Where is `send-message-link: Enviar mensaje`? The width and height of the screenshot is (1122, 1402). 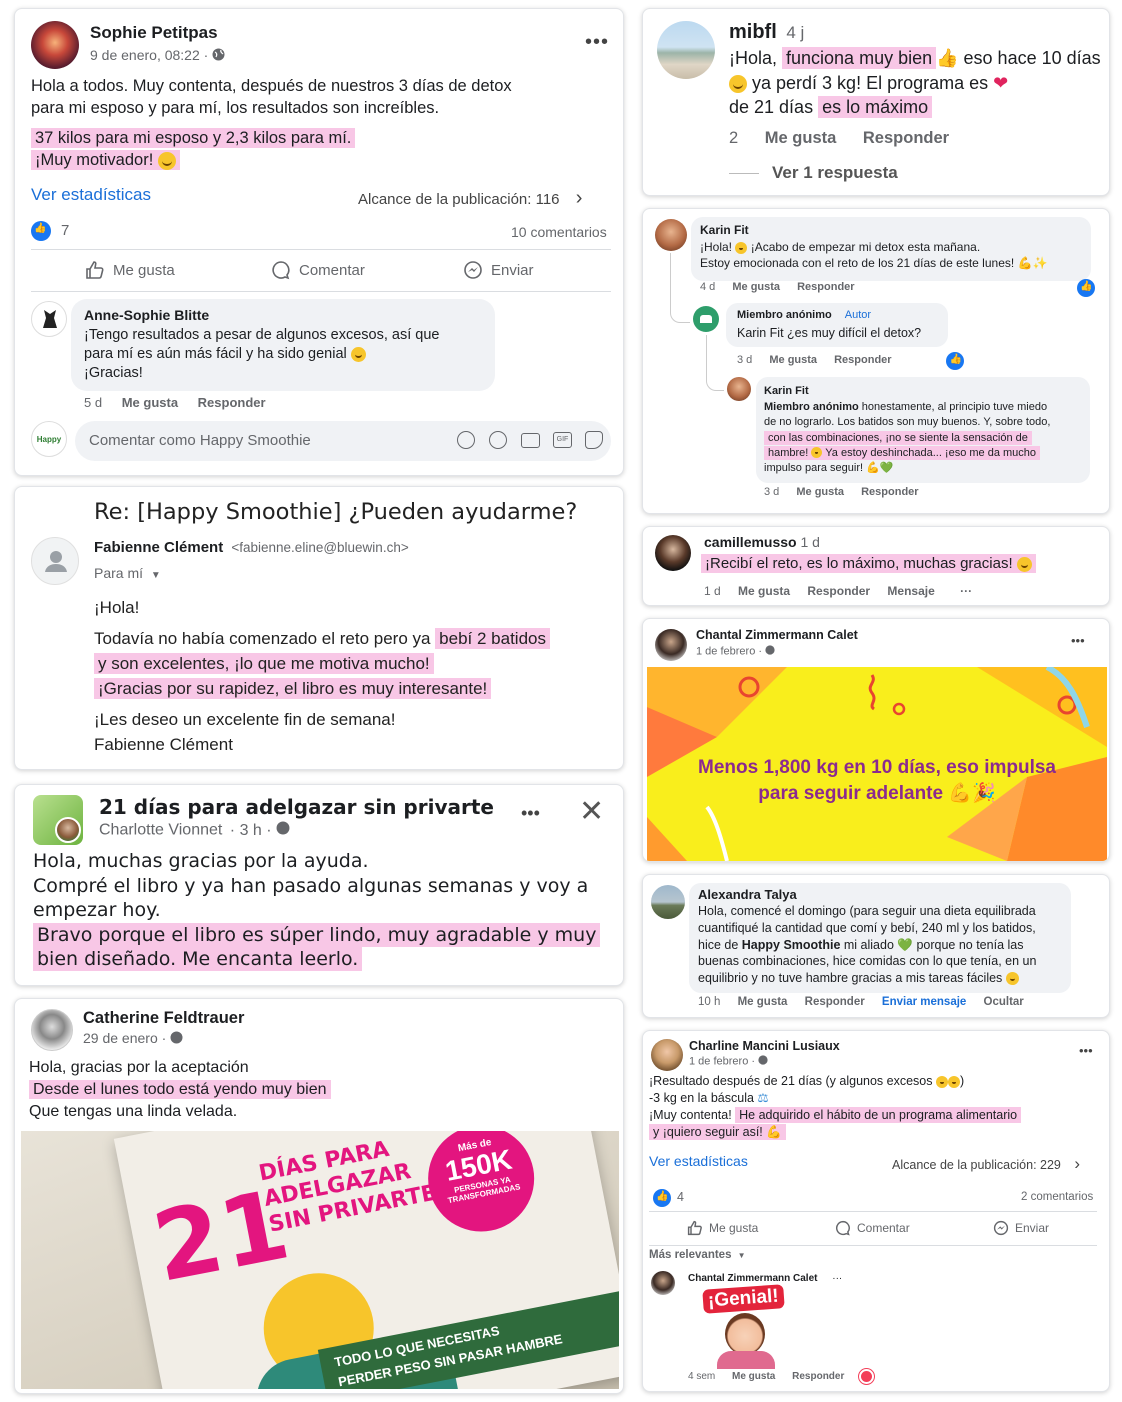
send-message-link: Enviar mensaje is located at coordinates (924, 1002).